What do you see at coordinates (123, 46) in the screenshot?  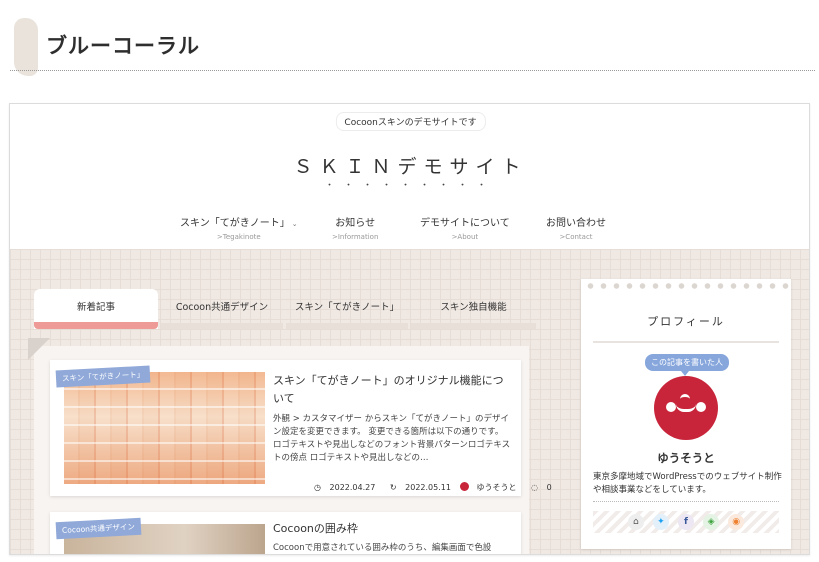 I see `page-title: ブルーコーラル` at bounding box center [123, 46].